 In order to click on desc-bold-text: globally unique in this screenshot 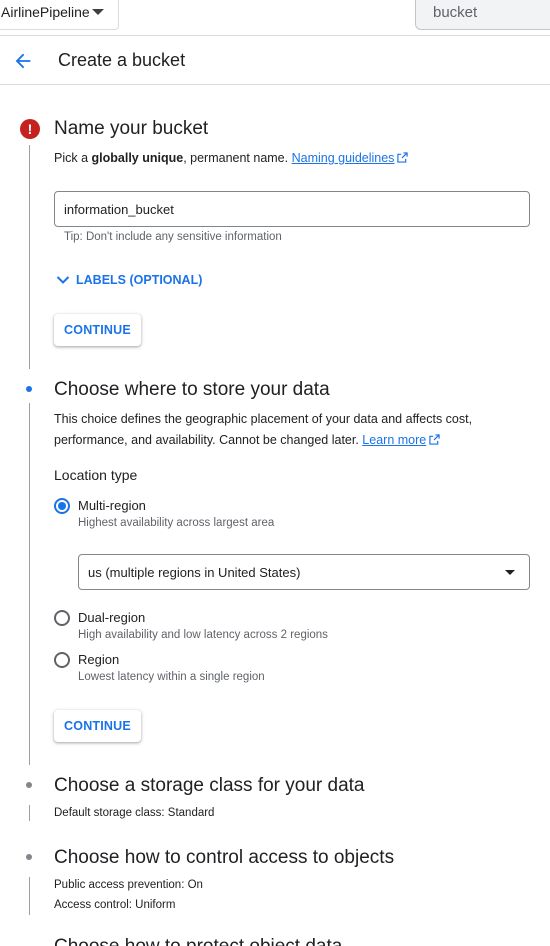, I will do `click(137, 158)`.